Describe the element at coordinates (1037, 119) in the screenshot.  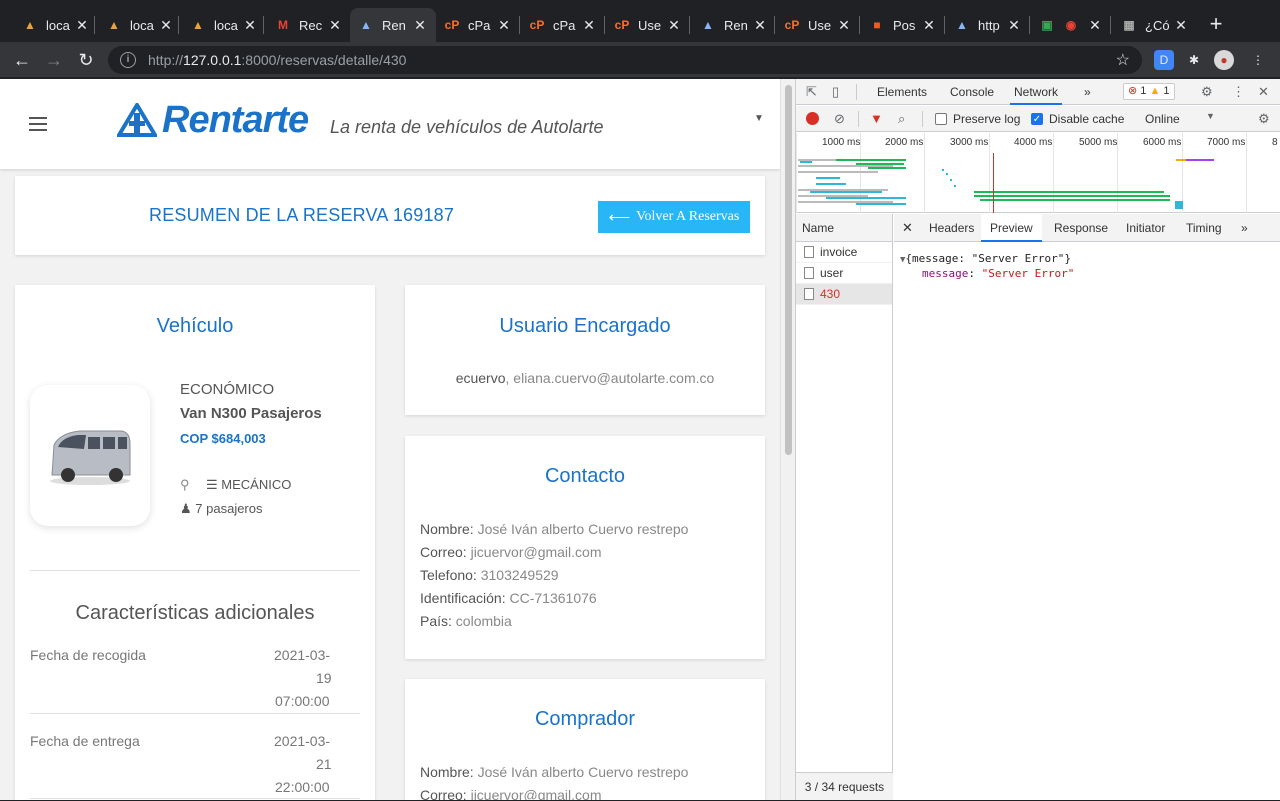
I see `disable-cache-checkbox: ✓` at that location.